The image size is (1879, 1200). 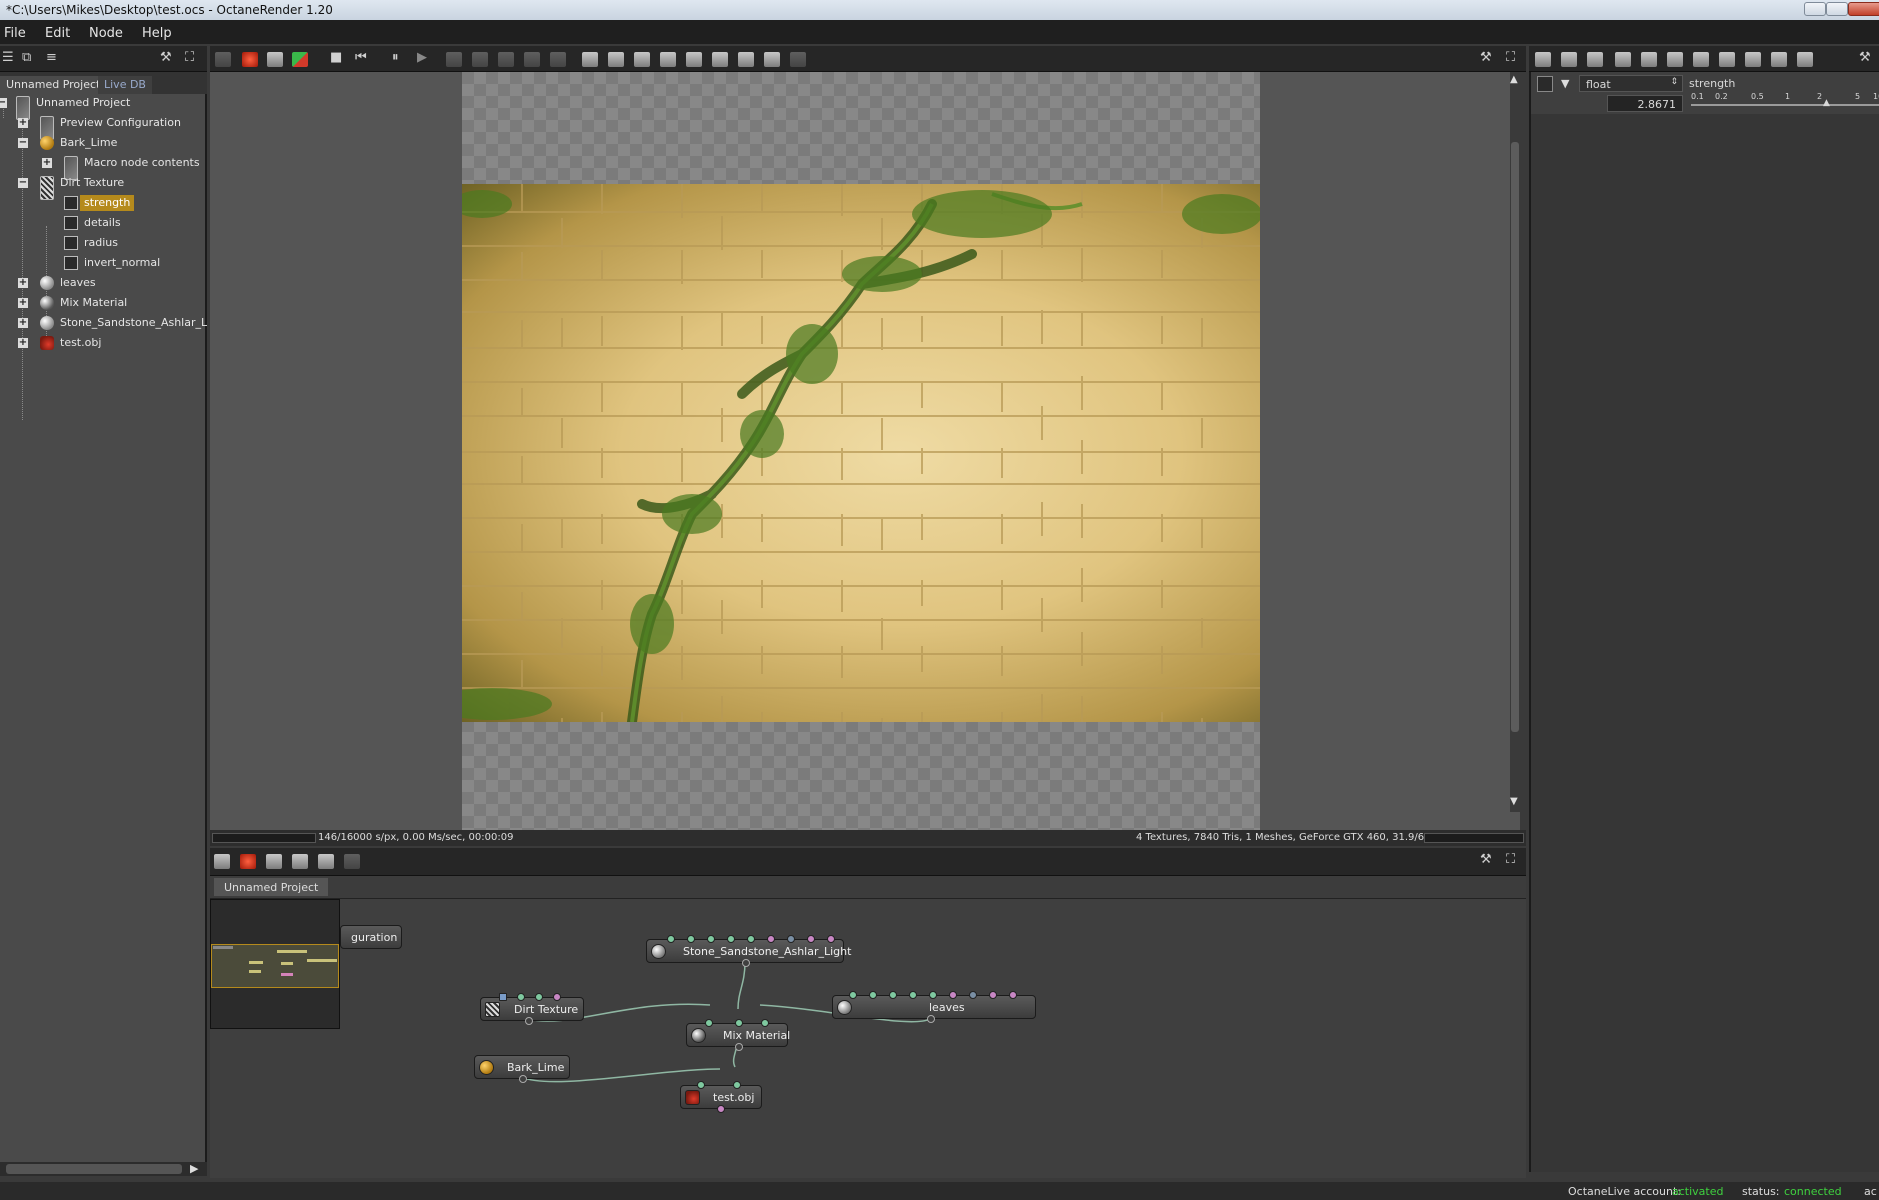 What do you see at coordinates (300, 59) in the screenshot?
I see `material-cube-icon` at bounding box center [300, 59].